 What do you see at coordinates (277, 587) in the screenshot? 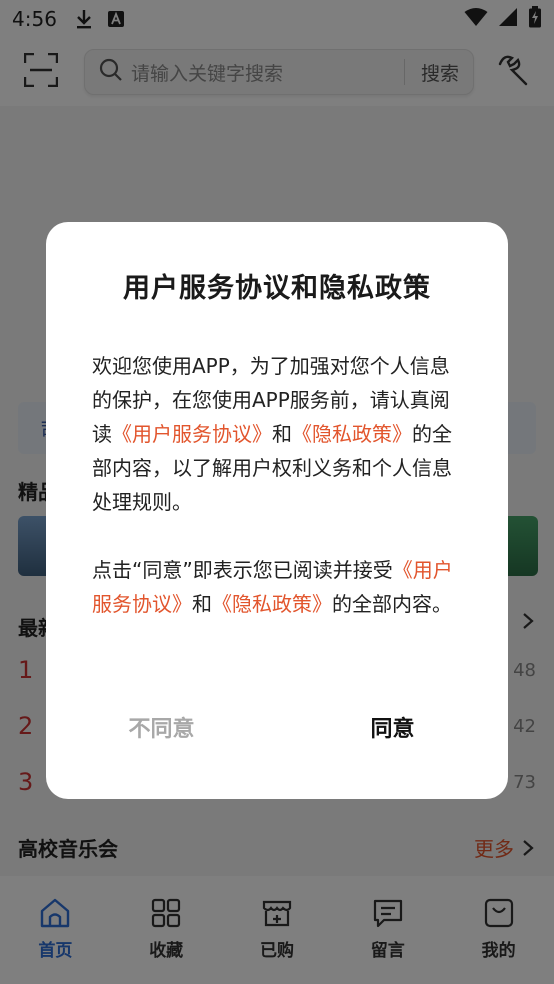
I see `dialog-paragraph-2: 点击“同意”即表示您已阅读并接受《用户服务协议》和《隐私政策》的全部内容。` at bounding box center [277, 587].